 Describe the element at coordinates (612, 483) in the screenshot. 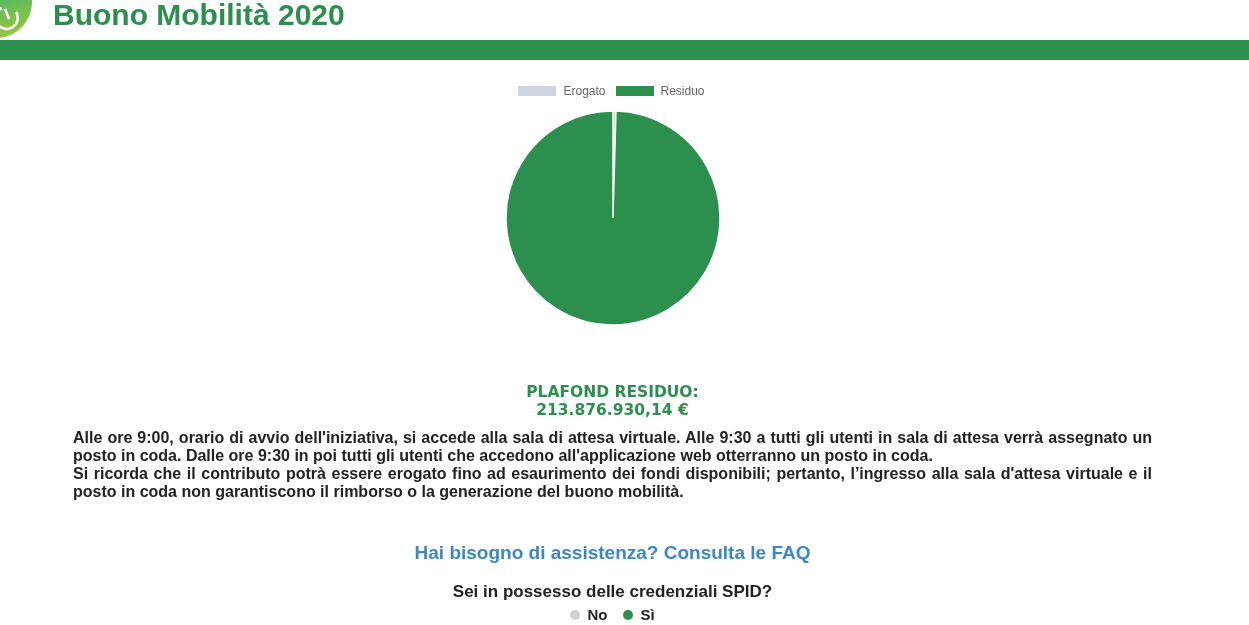

I see `notice-paragraph: Si ricorda che il contributo potrà essere erogato fino ad esaurimento dei fondi disponibili; pertanto, l’ingresso alla sala d'attesa virtuale e il posto in coda non garantiscono il rimborso o la generazione del buono mobilità.` at that location.